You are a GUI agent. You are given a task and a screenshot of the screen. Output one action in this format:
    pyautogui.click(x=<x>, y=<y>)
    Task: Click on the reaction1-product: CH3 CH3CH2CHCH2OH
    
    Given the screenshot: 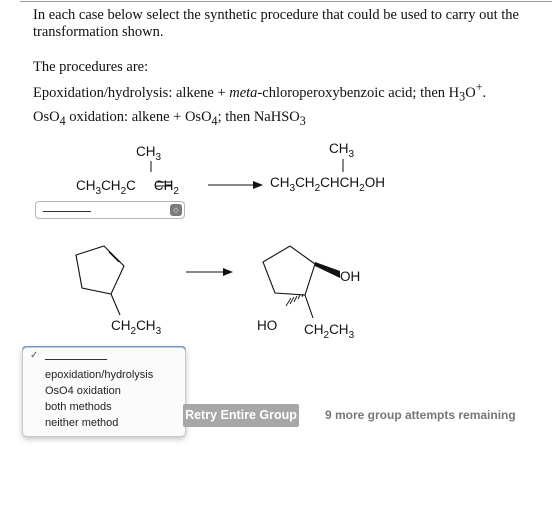 What is the action you would take?
    pyautogui.click(x=327, y=167)
    